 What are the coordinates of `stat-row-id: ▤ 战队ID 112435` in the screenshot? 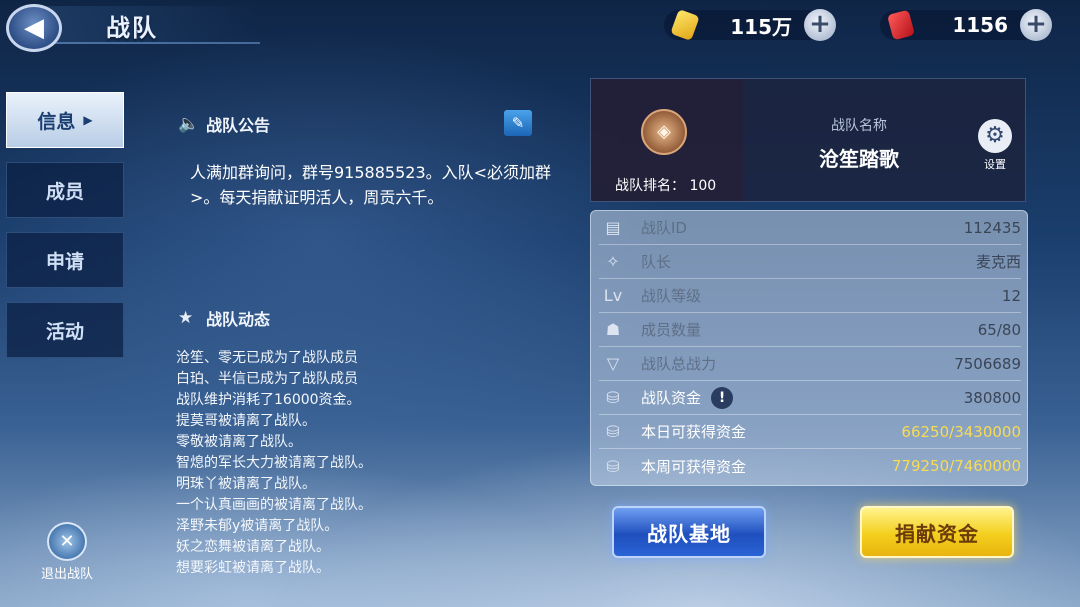 It's located at (810, 228).